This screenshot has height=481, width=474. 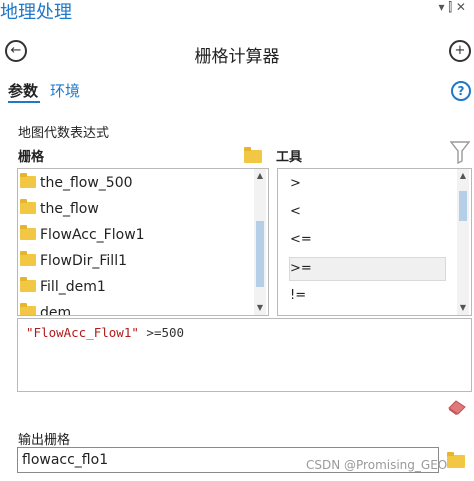 I want to click on expression-editor: "FlowAcc_Flow1" >=500, so click(x=244, y=355).